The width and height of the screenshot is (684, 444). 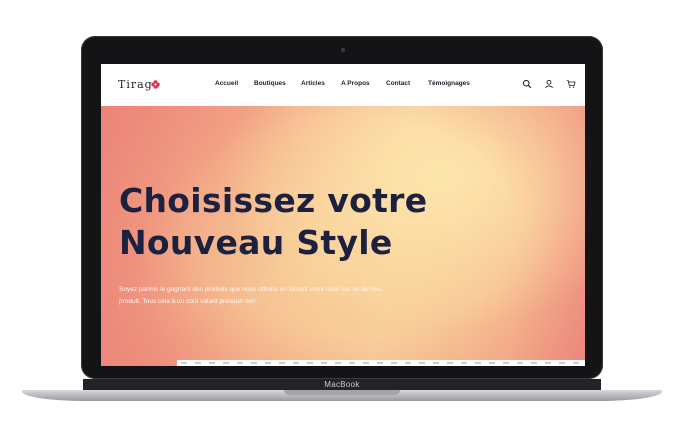 I want to click on webcam, so click(x=343, y=50).